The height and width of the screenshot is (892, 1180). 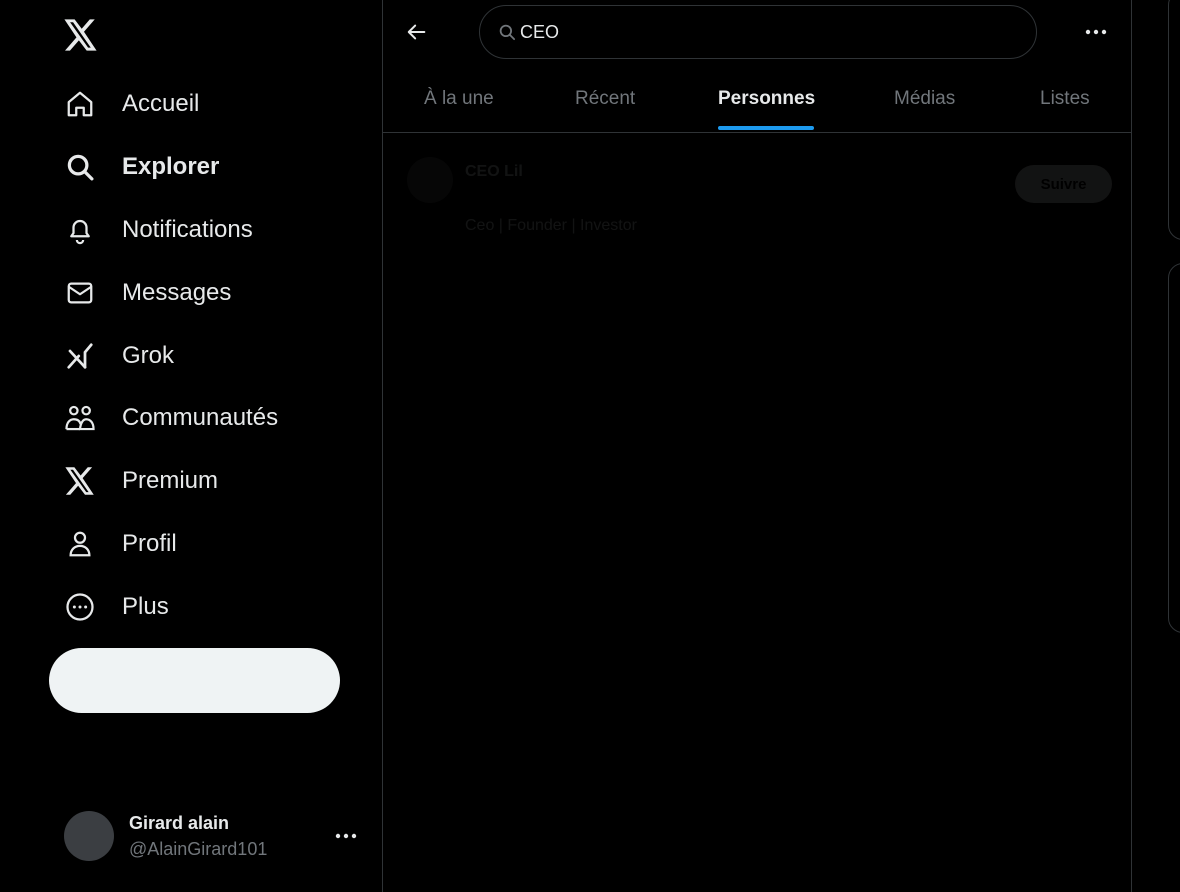 I want to click on home-icon, so click(x=80, y=104).